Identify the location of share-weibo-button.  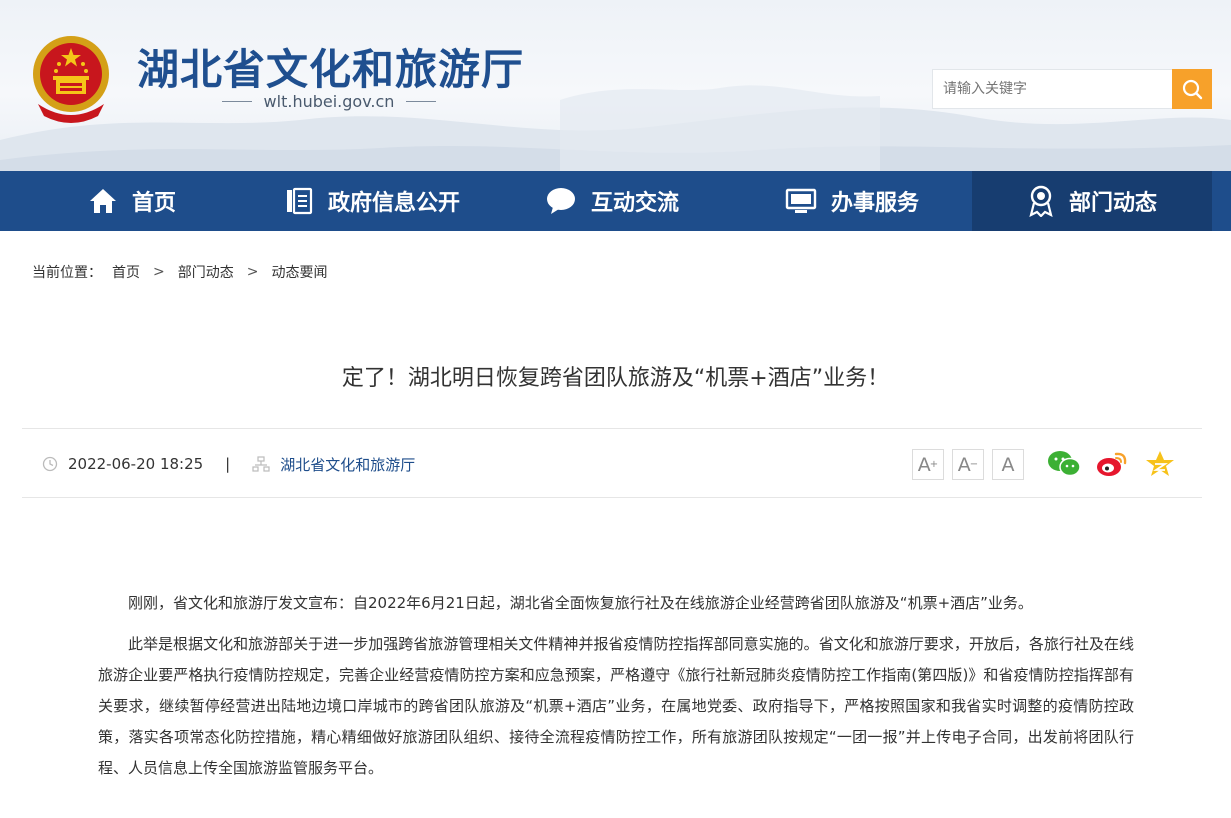
(1112, 464).